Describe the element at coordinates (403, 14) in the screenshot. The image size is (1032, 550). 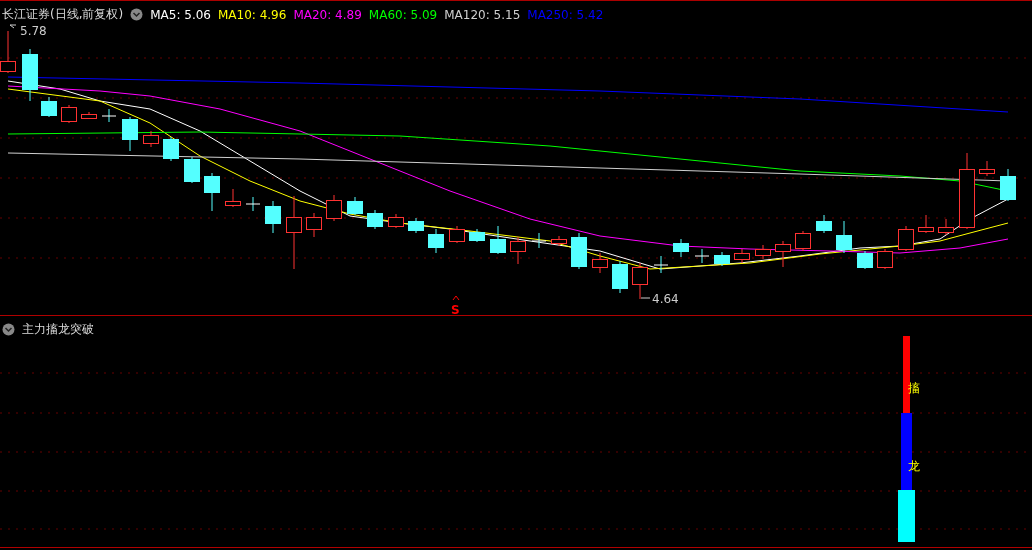
I see `moving-average-label: MA60: 5.09` at that location.